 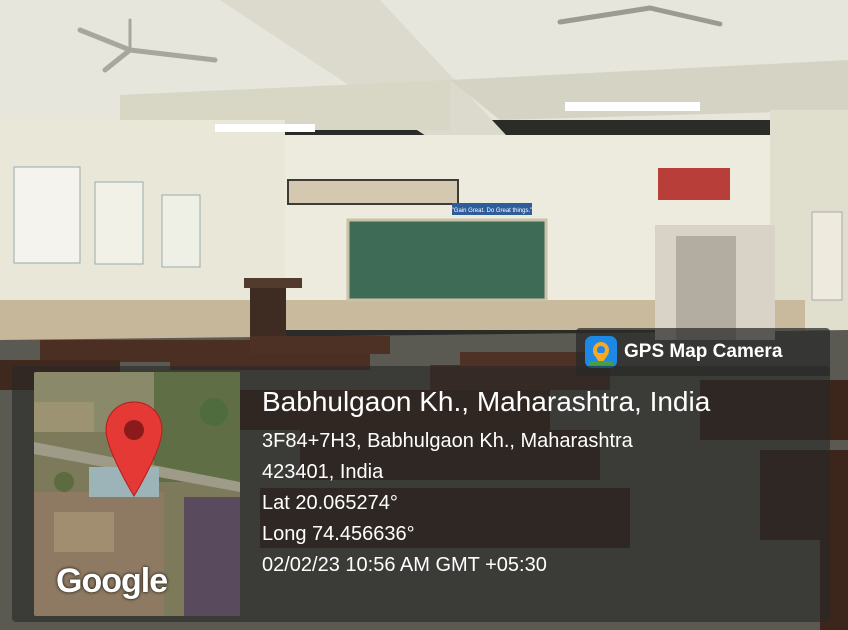 I want to click on ventilator-window, so click(x=373, y=192).